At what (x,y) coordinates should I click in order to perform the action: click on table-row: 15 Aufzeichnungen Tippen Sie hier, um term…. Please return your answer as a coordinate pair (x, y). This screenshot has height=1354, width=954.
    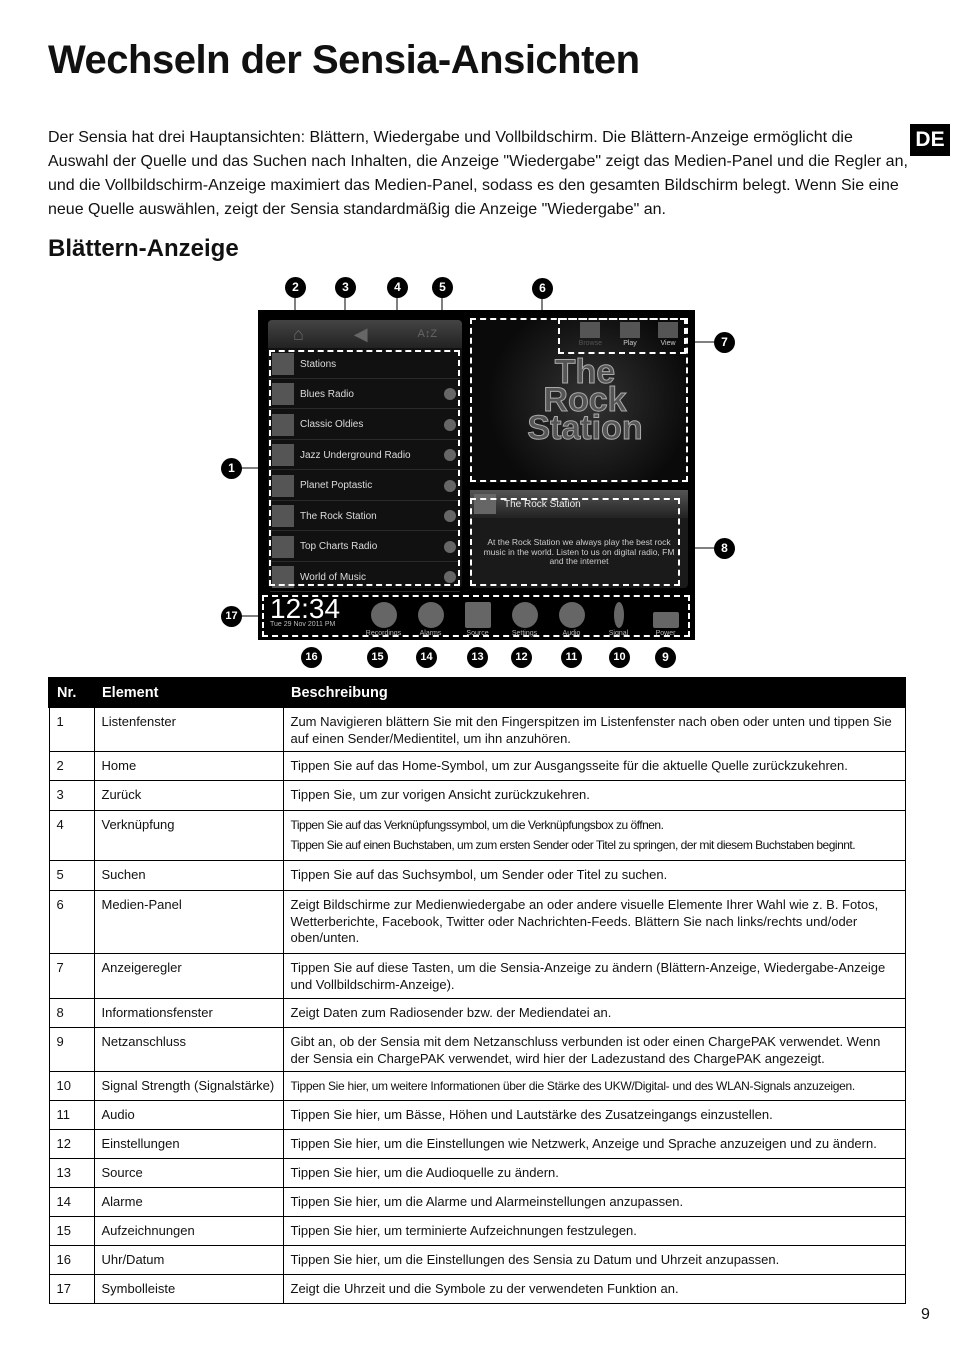
    Looking at the image, I should click on (477, 1231).